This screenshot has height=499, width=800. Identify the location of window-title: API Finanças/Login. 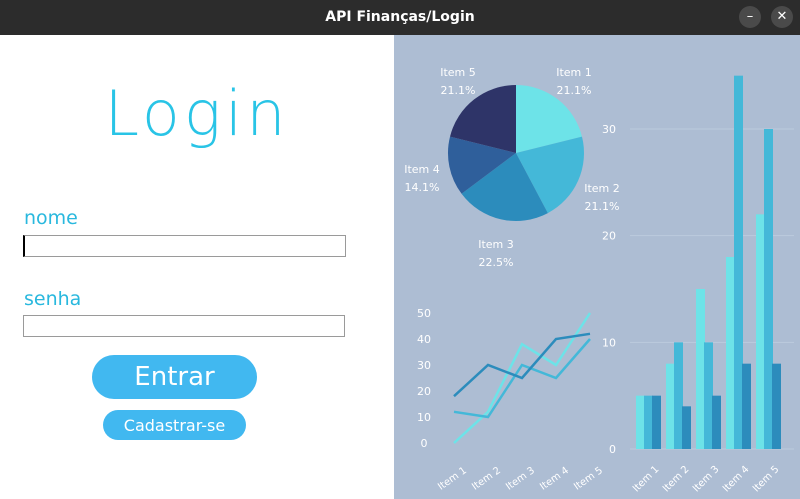
(400, 17).